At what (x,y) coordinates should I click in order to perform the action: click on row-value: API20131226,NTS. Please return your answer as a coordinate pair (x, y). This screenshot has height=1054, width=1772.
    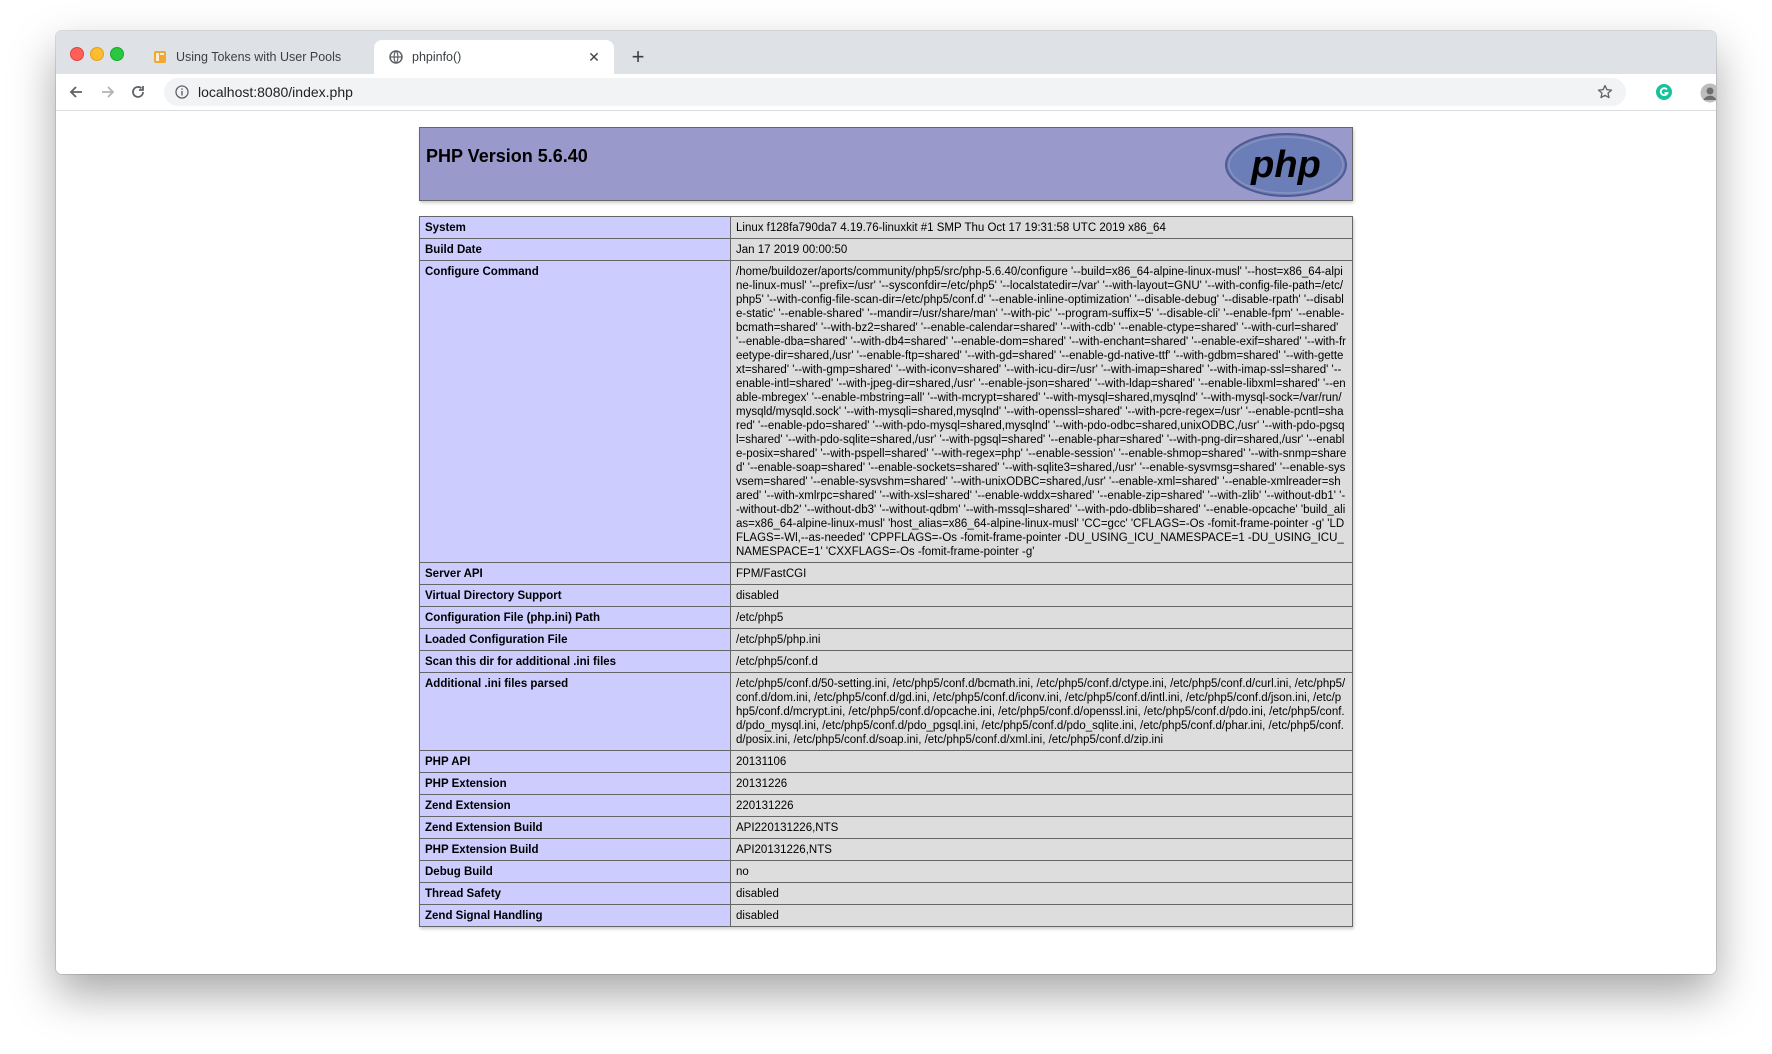
    Looking at the image, I should click on (1041, 849).